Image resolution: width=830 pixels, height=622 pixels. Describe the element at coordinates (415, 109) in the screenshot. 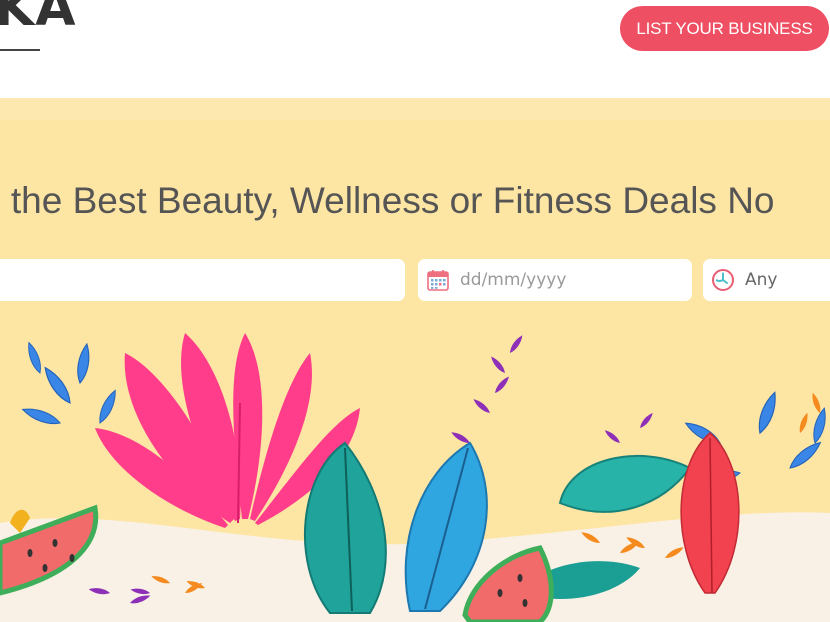

I see `hero-top-band` at that location.